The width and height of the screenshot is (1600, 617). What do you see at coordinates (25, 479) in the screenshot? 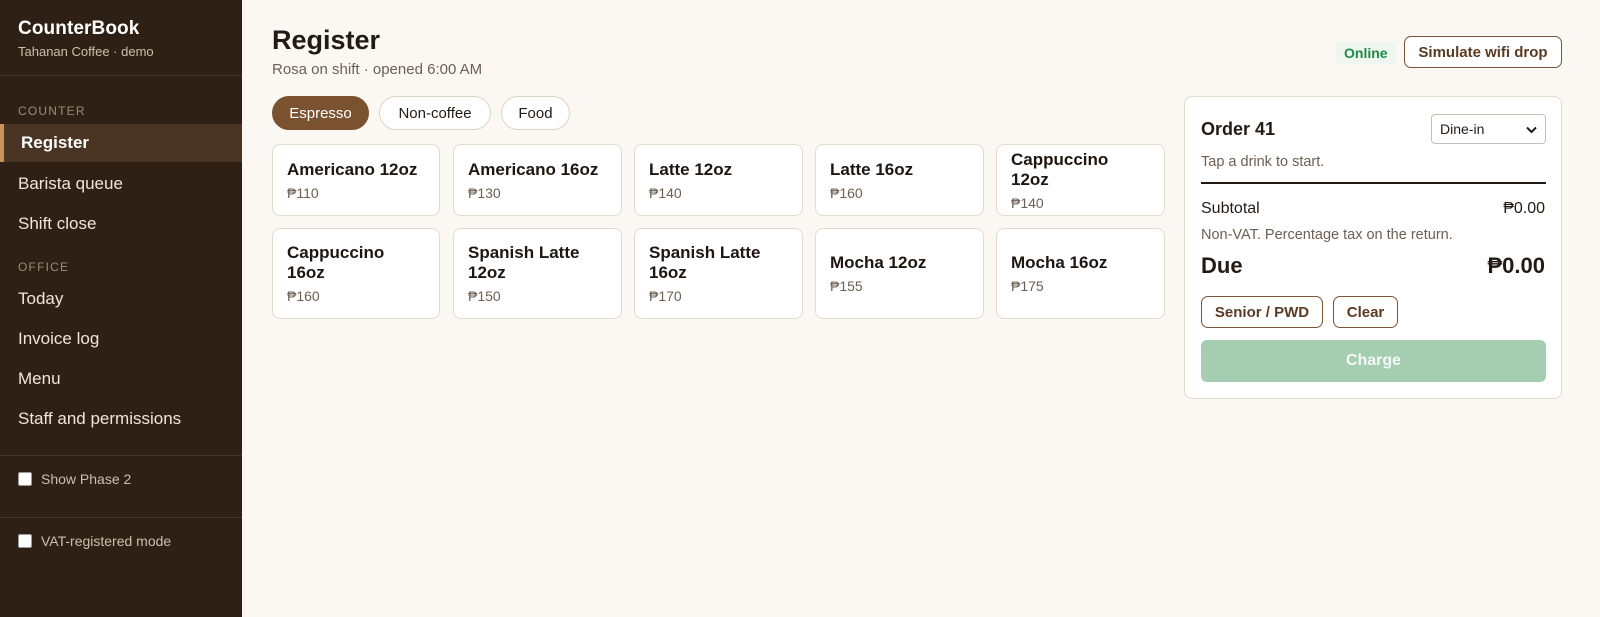
I see `show-phase-2-checkbox` at bounding box center [25, 479].